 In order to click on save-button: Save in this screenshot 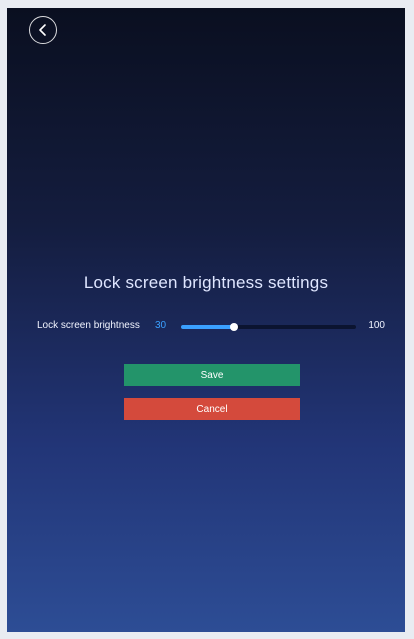, I will do `click(212, 375)`.